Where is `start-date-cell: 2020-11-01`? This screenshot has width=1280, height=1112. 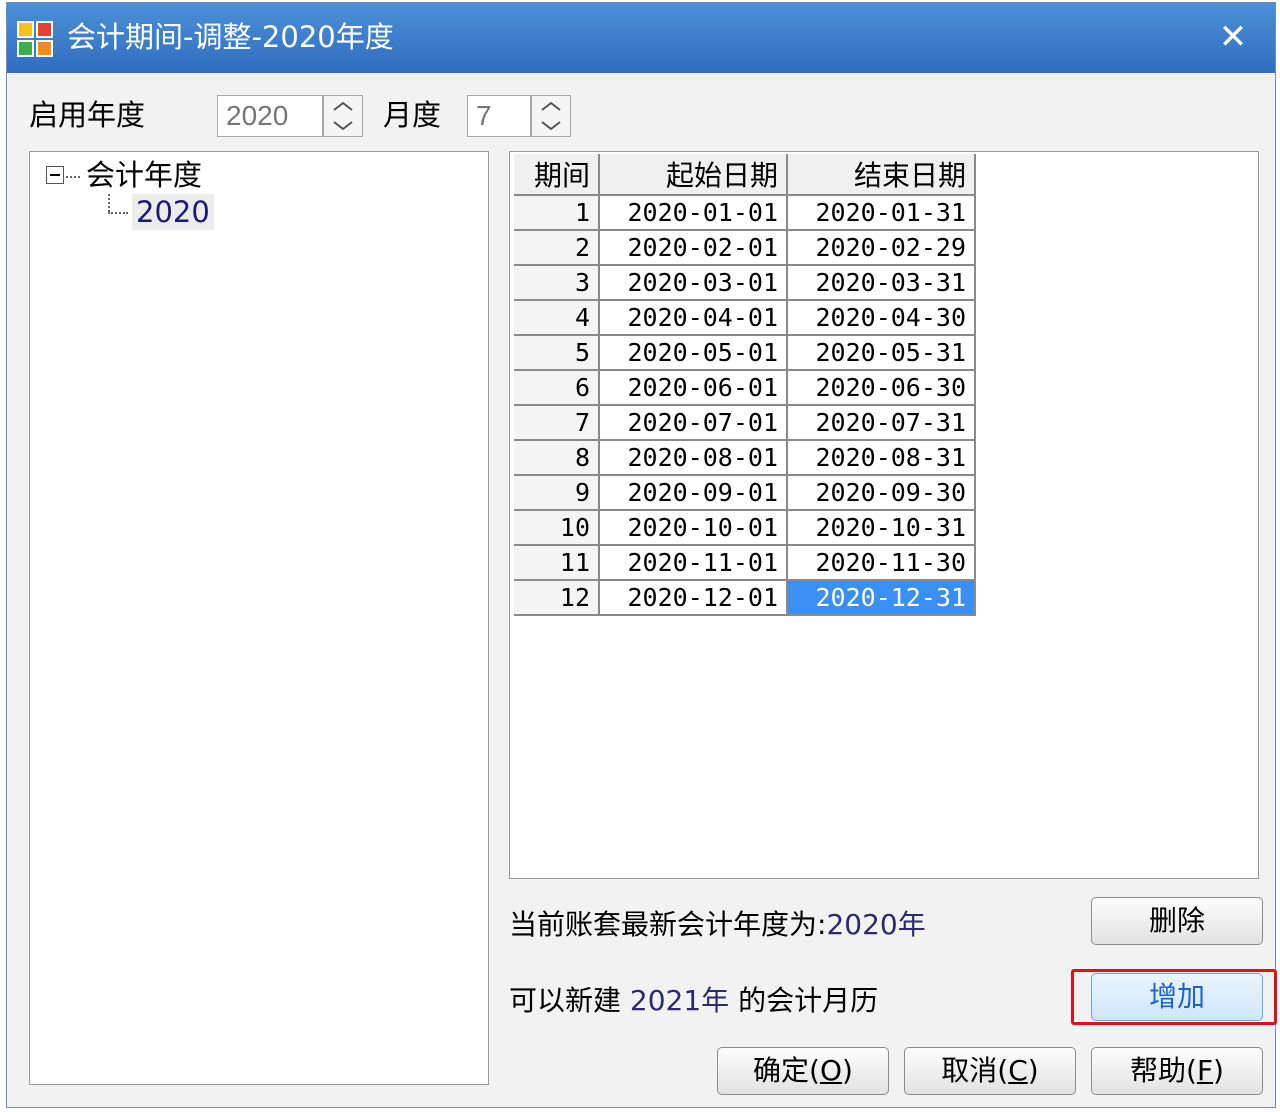
start-date-cell: 2020-11-01 is located at coordinates (693, 563).